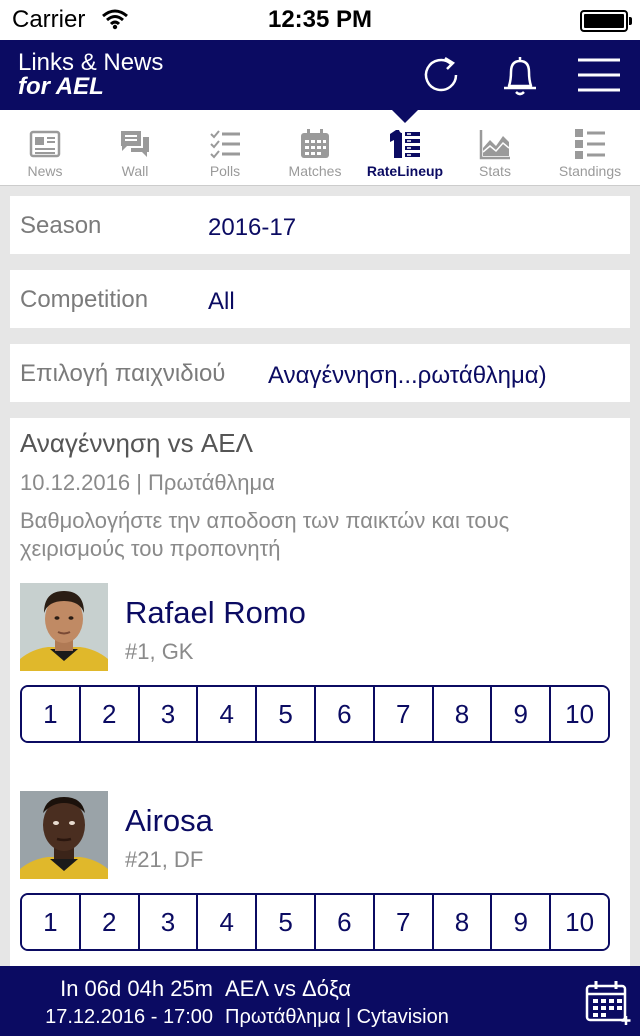  I want to click on tab-standings: Standings, so click(590, 148).